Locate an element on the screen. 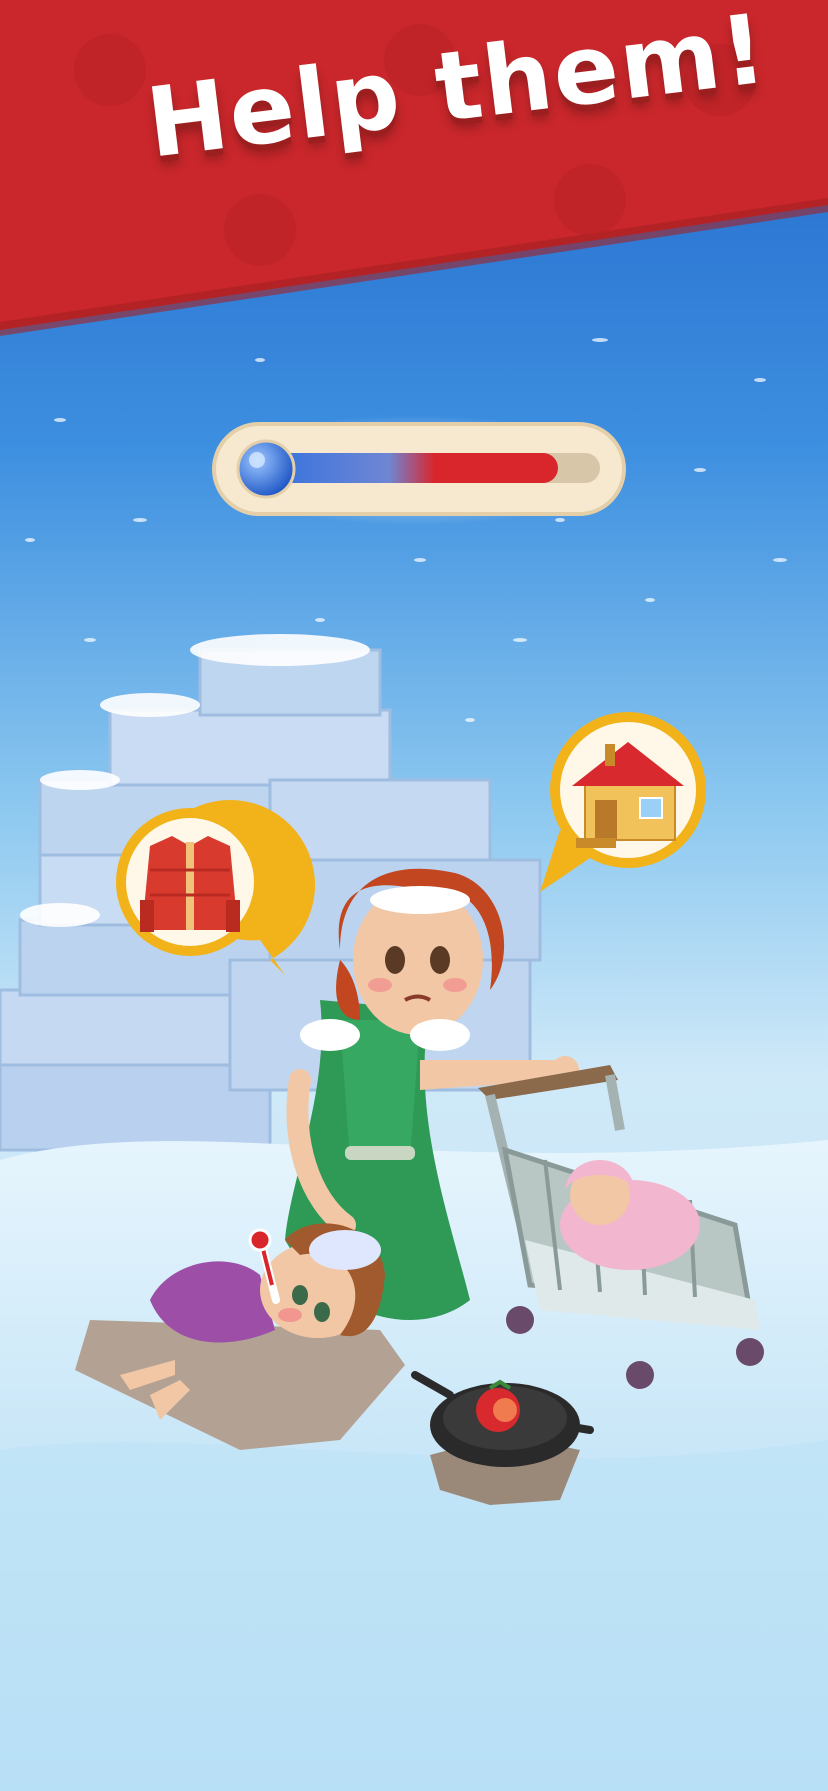  thermometer-bulb-icon is located at coordinates (266, 469).